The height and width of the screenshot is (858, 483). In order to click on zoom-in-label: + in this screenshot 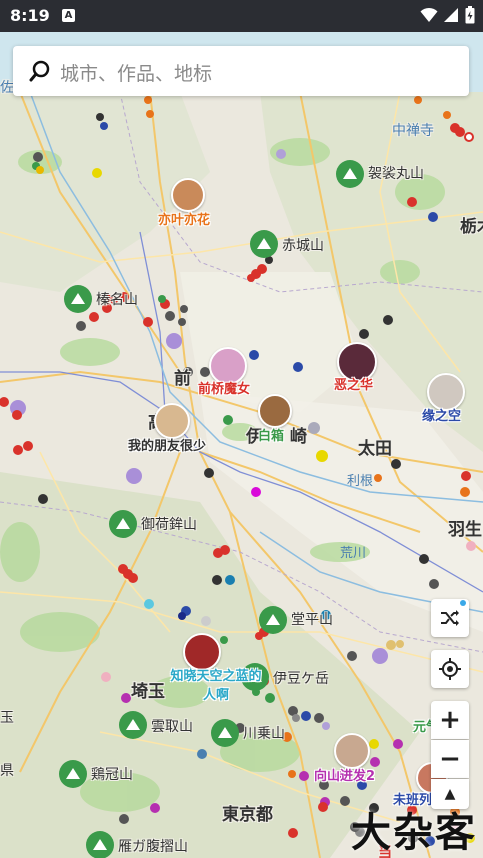, I will do `click(450, 720)`.